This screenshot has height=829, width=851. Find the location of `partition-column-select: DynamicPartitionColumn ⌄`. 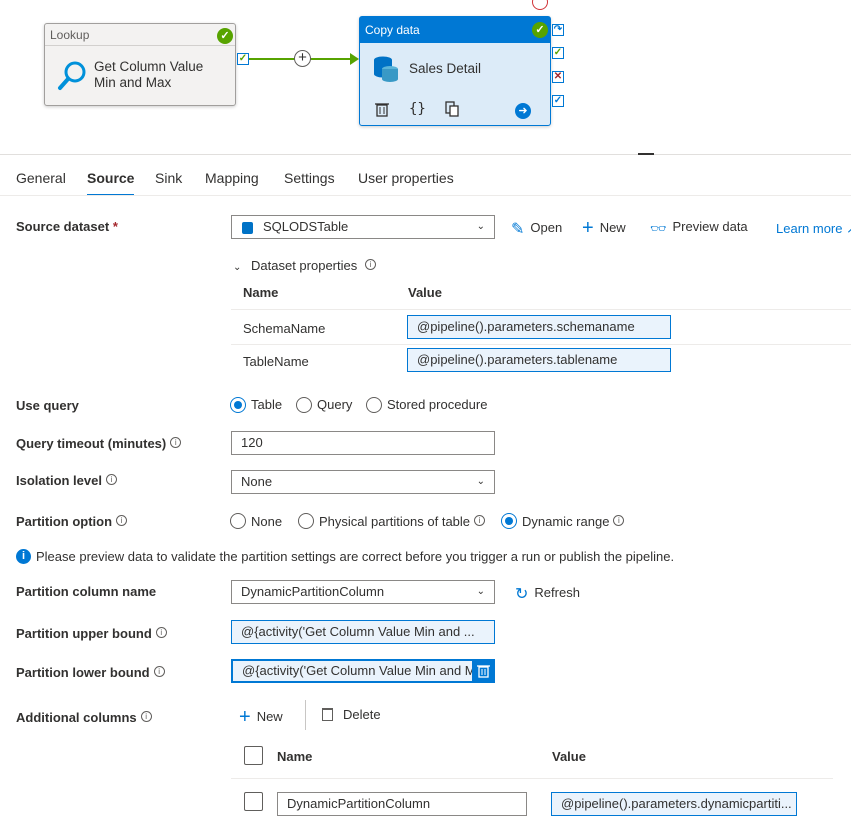

partition-column-select: DynamicPartitionColumn ⌄ is located at coordinates (363, 592).